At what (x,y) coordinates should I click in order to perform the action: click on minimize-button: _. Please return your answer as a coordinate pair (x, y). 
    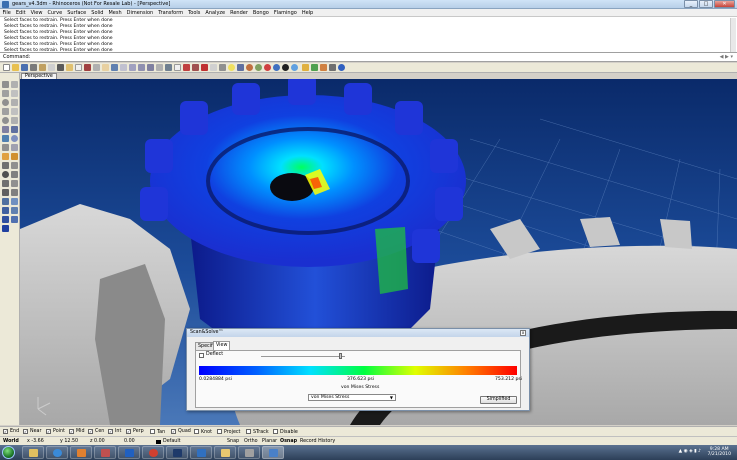
    Looking at the image, I should click on (691, 4).